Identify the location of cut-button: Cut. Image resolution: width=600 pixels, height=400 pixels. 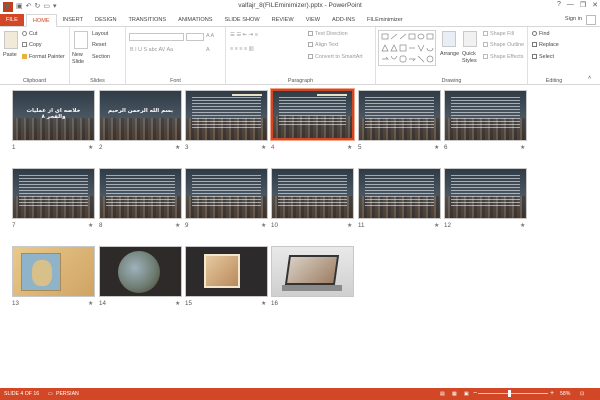
(29, 34).